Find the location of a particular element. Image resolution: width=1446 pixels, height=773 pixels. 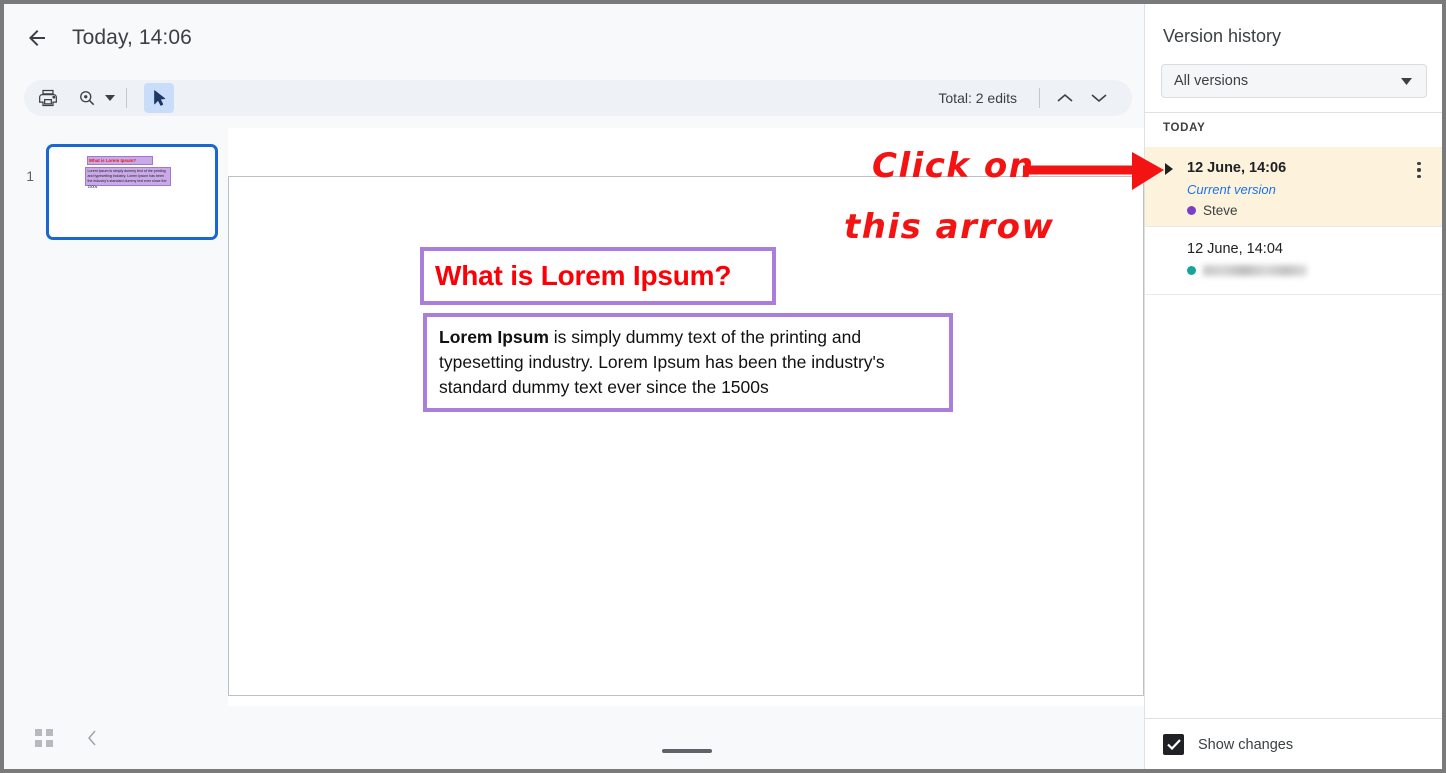

show-changes-toggle: Show changes is located at coordinates (1228, 744).